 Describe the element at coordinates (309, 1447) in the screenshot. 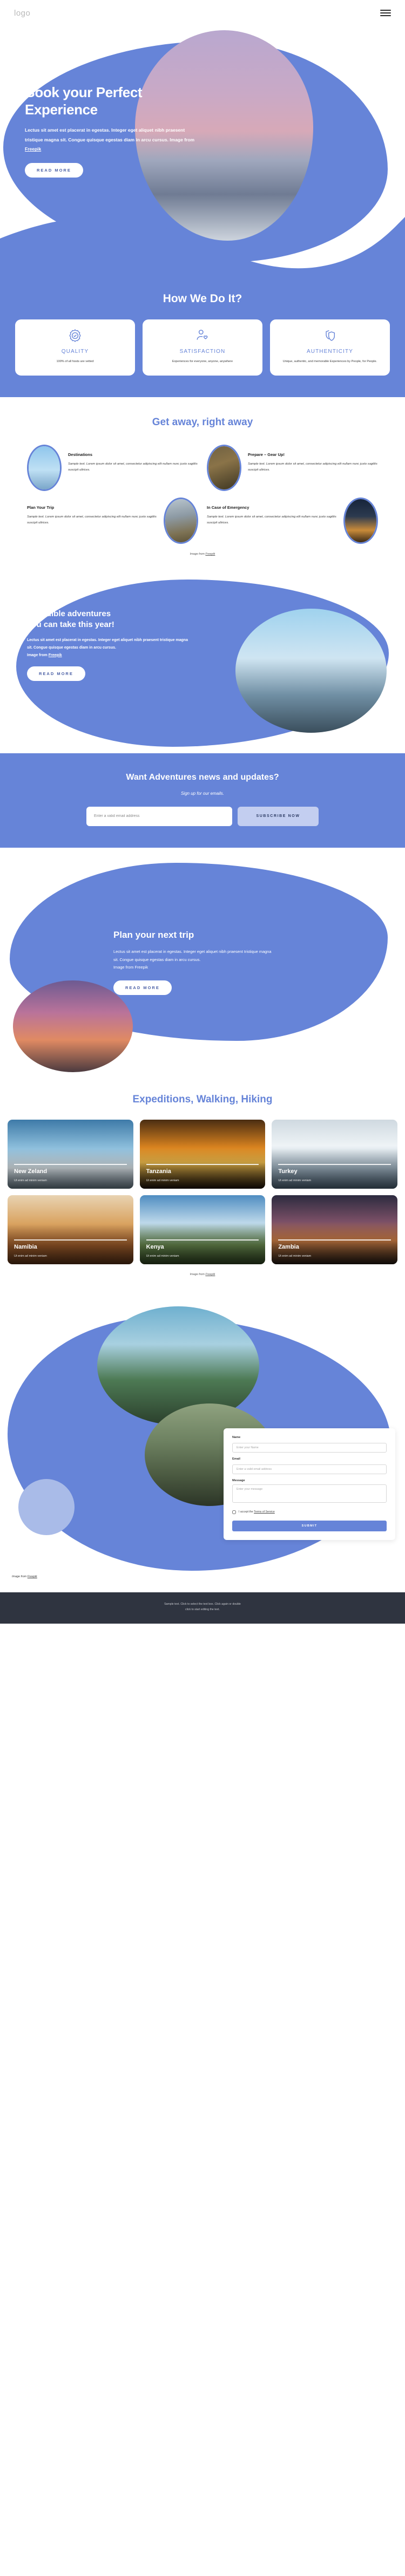

I see `name-field` at that location.